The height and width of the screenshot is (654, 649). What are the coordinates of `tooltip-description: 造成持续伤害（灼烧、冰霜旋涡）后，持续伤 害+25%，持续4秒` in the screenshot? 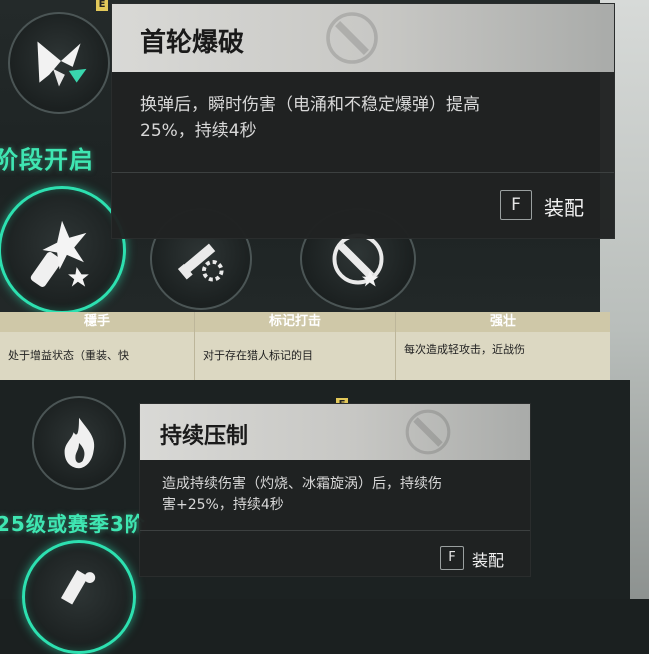 It's located at (302, 495).